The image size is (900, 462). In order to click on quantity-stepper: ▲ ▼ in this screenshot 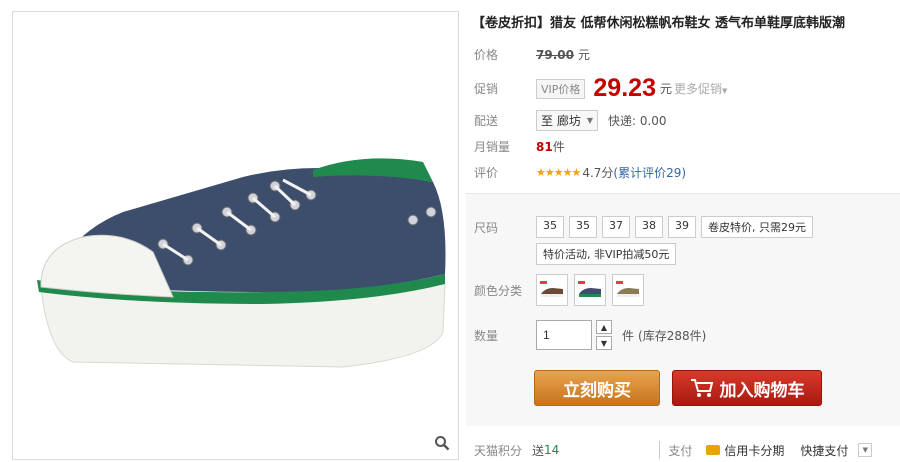, I will do `click(604, 335)`.